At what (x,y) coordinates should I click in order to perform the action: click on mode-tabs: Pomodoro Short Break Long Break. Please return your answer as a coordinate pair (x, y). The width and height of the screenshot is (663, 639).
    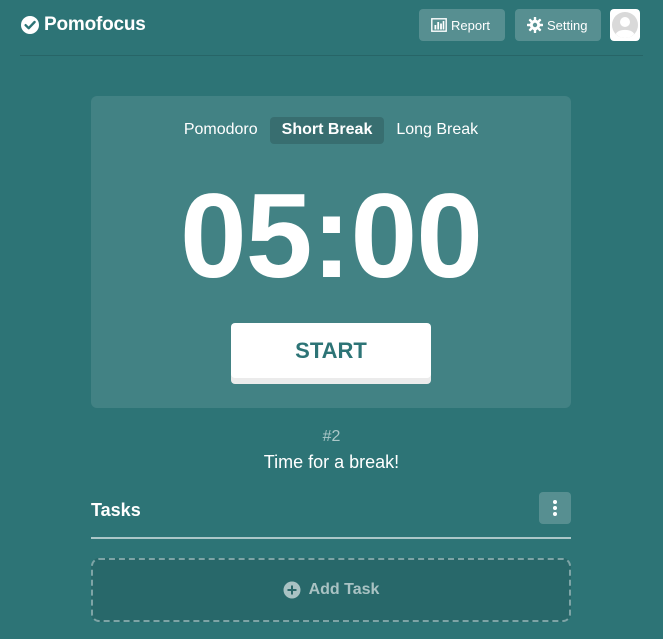
    Looking at the image, I should click on (331, 130).